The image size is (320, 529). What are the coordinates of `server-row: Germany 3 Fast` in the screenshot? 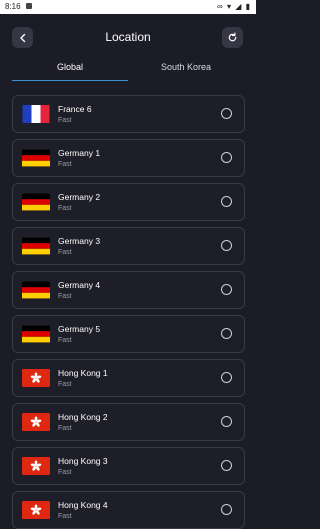 It's located at (128, 246).